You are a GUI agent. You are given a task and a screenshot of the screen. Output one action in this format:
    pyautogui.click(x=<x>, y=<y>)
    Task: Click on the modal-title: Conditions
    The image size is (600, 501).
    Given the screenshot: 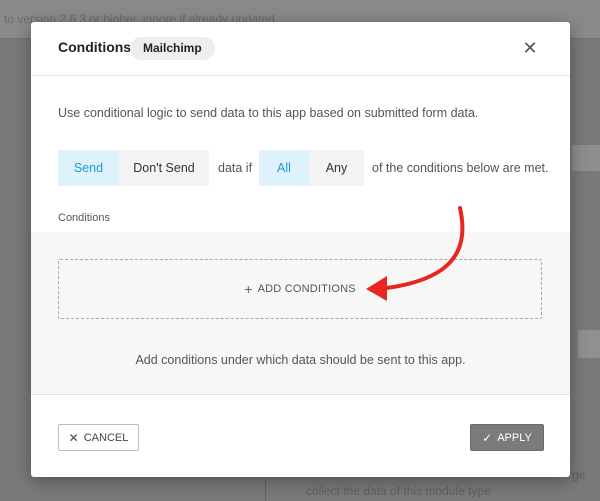 What is the action you would take?
    pyautogui.click(x=95, y=47)
    